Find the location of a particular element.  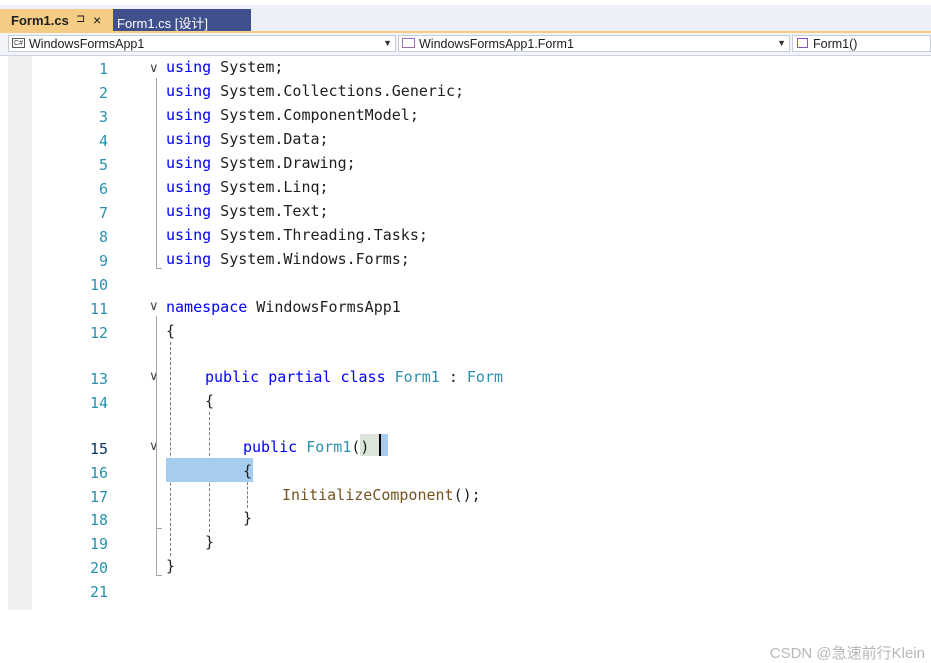

code-line: public Form1() is located at coordinates (306, 447).